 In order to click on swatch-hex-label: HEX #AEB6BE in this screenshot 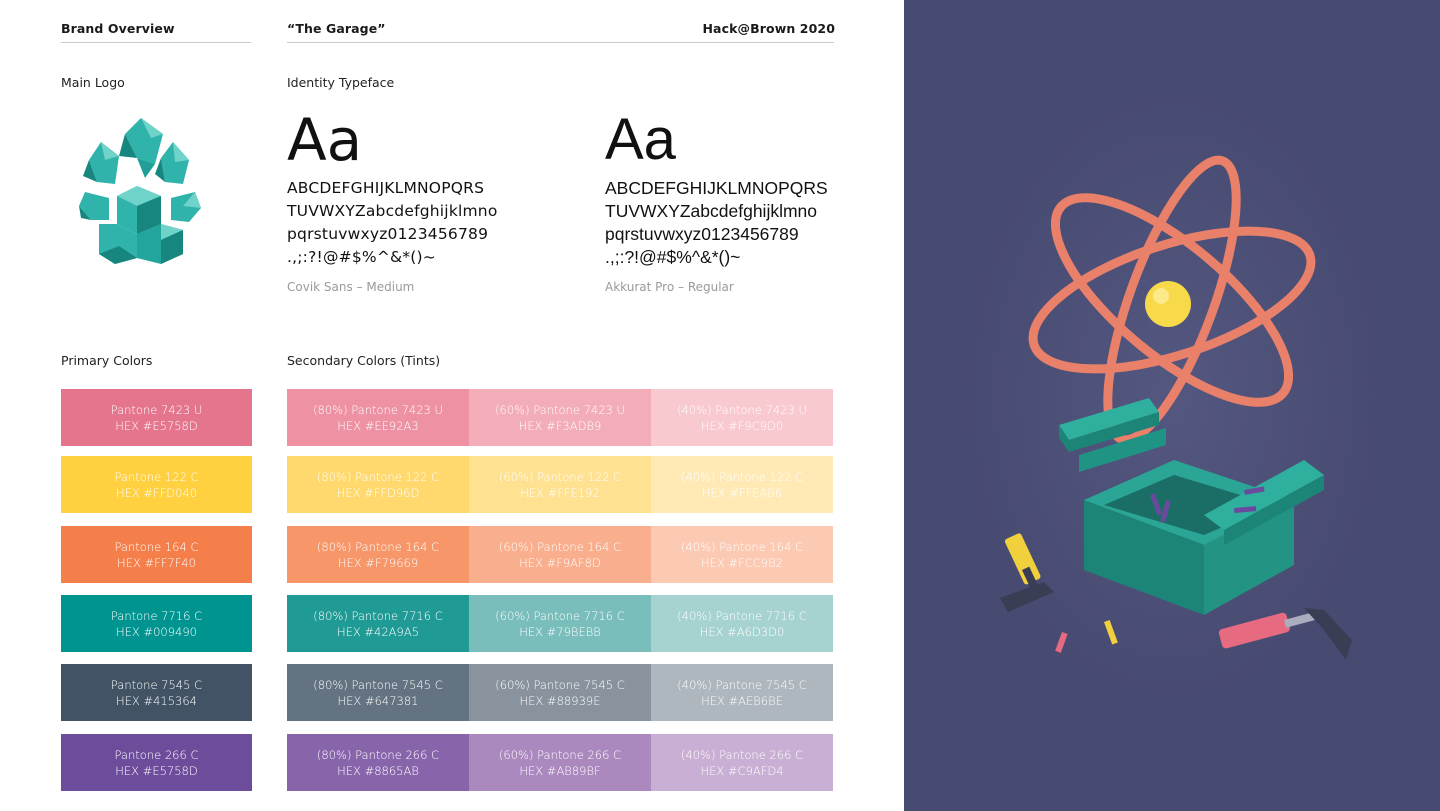, I will do `click(742, 700)`.